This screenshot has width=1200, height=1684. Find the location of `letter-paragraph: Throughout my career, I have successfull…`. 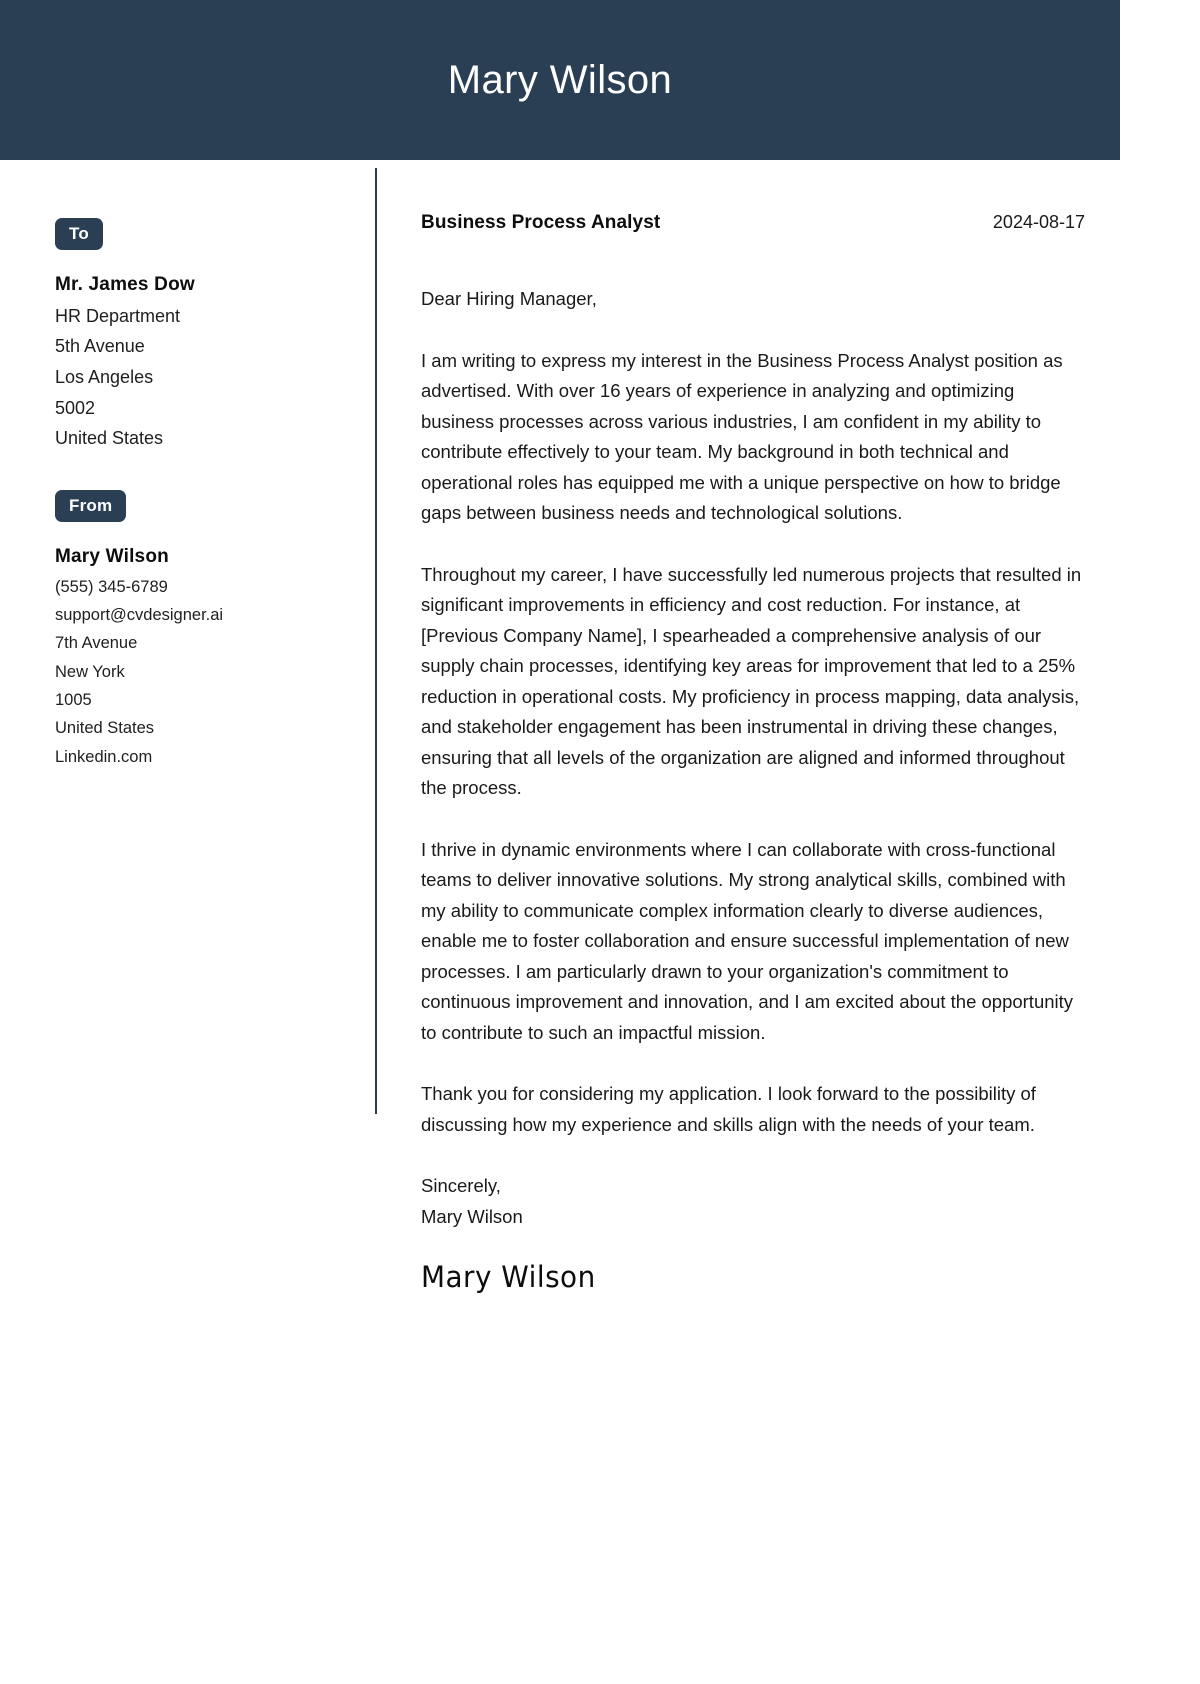

letter-paragraph: Throughout my career, I have successfull… is located at coordinates (751, 681).